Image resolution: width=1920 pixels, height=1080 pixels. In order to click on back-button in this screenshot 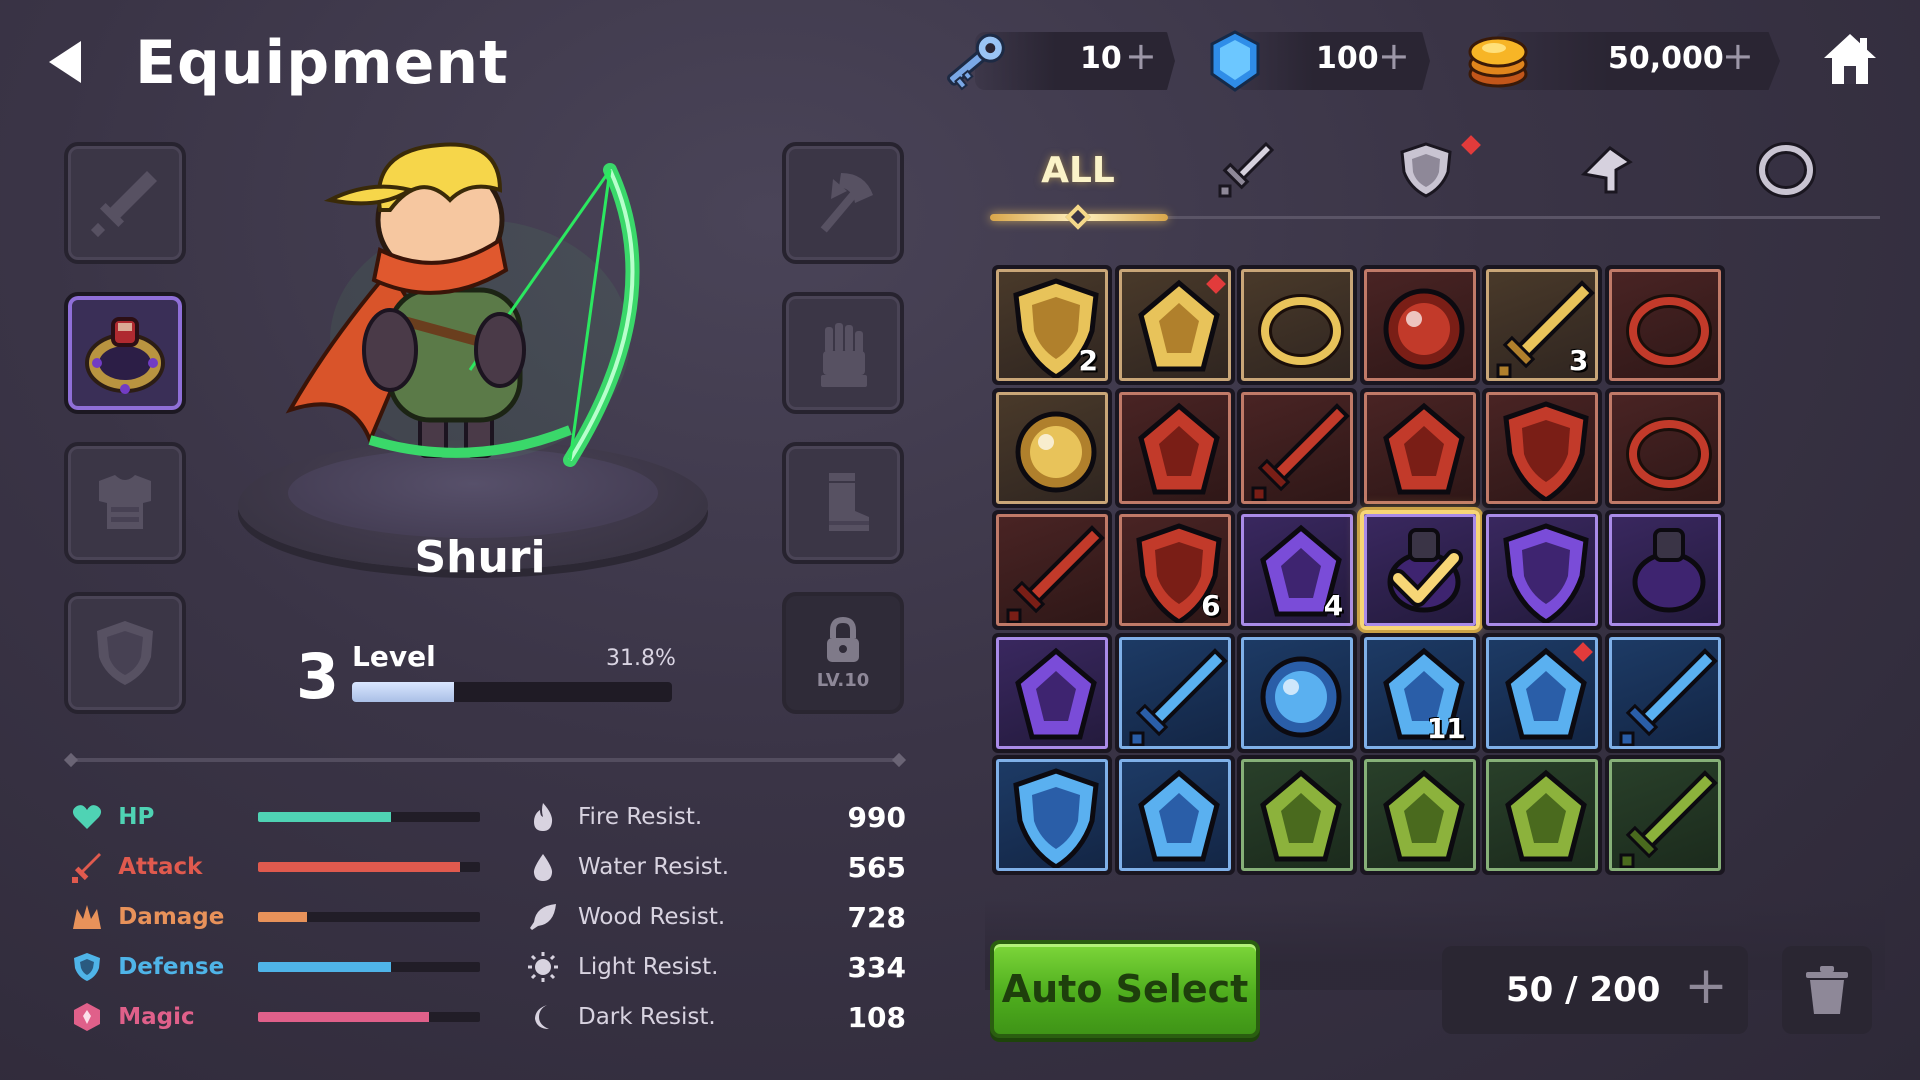, I will do `click(65, 62)`.